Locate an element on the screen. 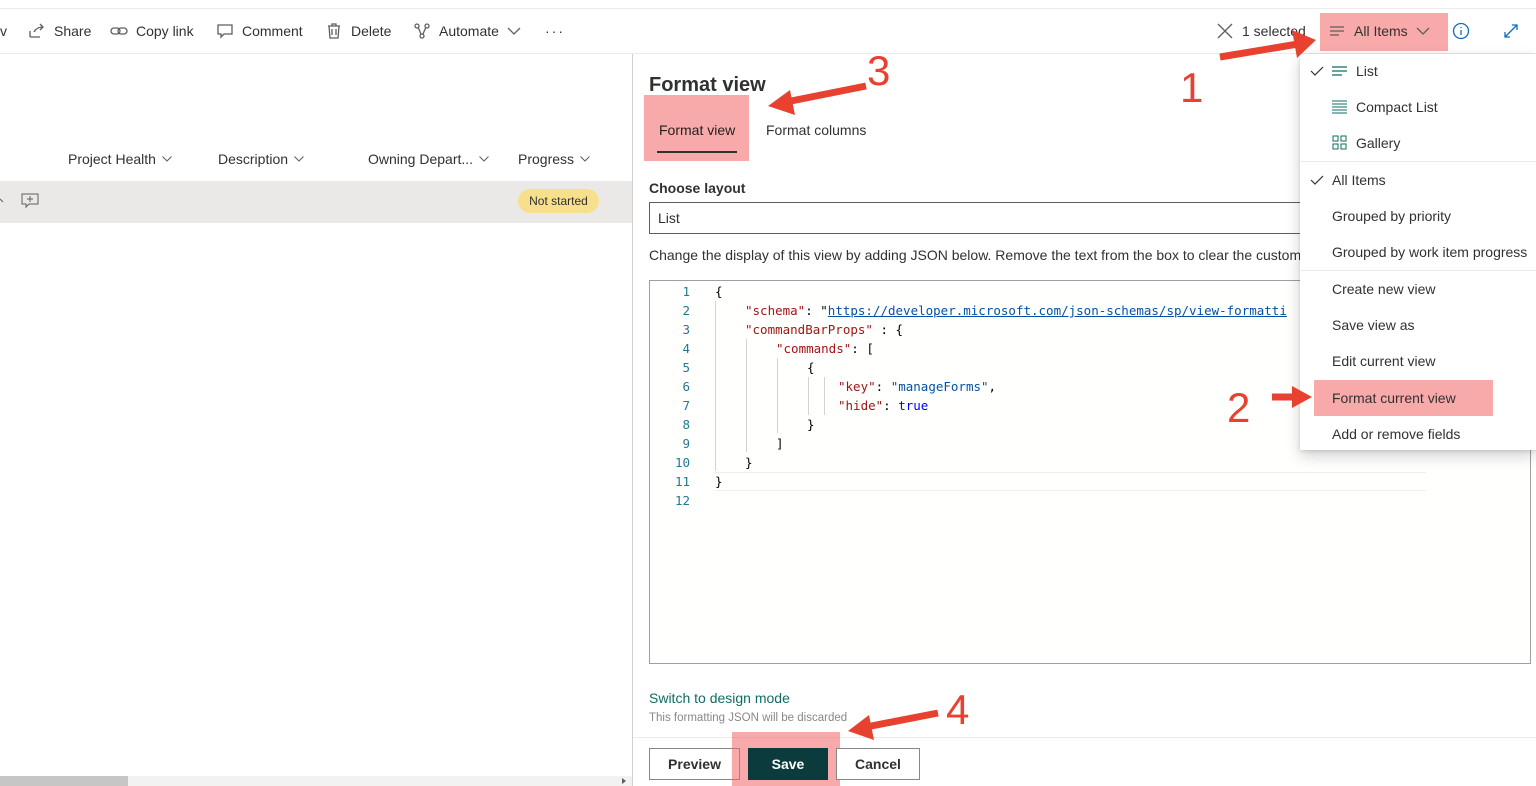  scroll-right-icon is located at coordinates (624, 781).